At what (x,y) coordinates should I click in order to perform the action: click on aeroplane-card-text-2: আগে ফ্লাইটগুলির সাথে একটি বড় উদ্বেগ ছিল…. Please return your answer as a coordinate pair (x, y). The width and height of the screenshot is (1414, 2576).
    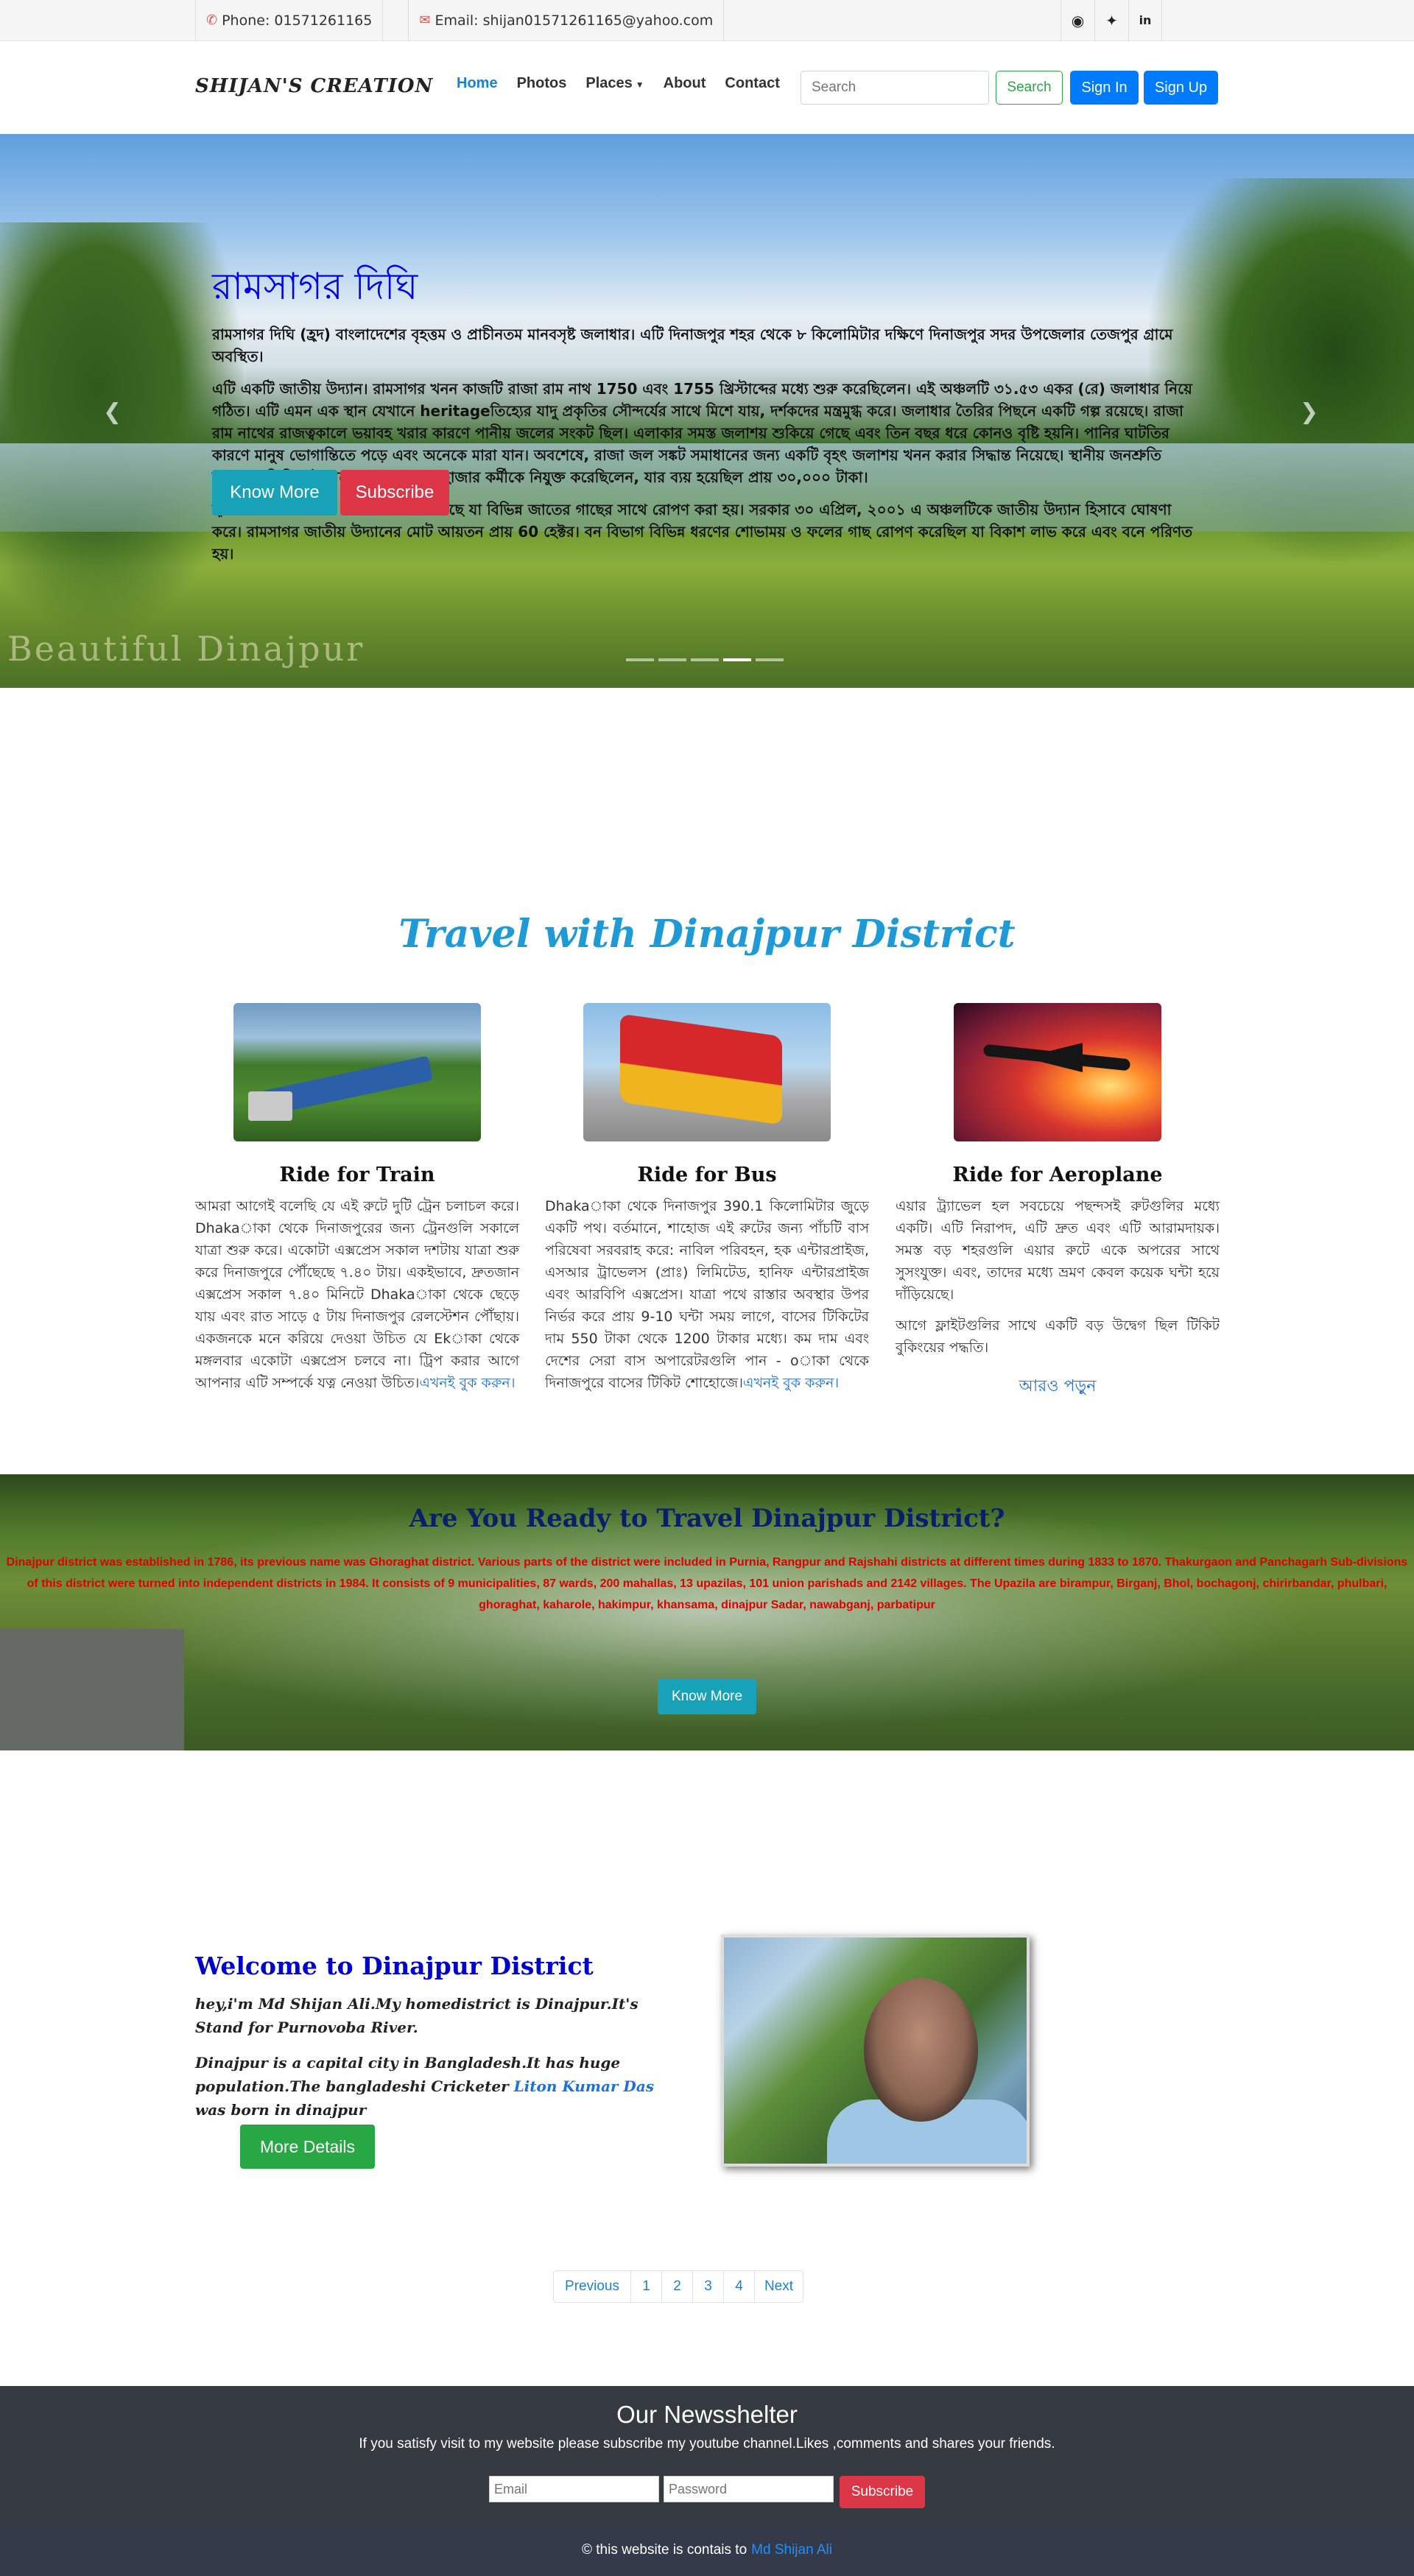
    Looking at the image, I should click on (1058, 1336).